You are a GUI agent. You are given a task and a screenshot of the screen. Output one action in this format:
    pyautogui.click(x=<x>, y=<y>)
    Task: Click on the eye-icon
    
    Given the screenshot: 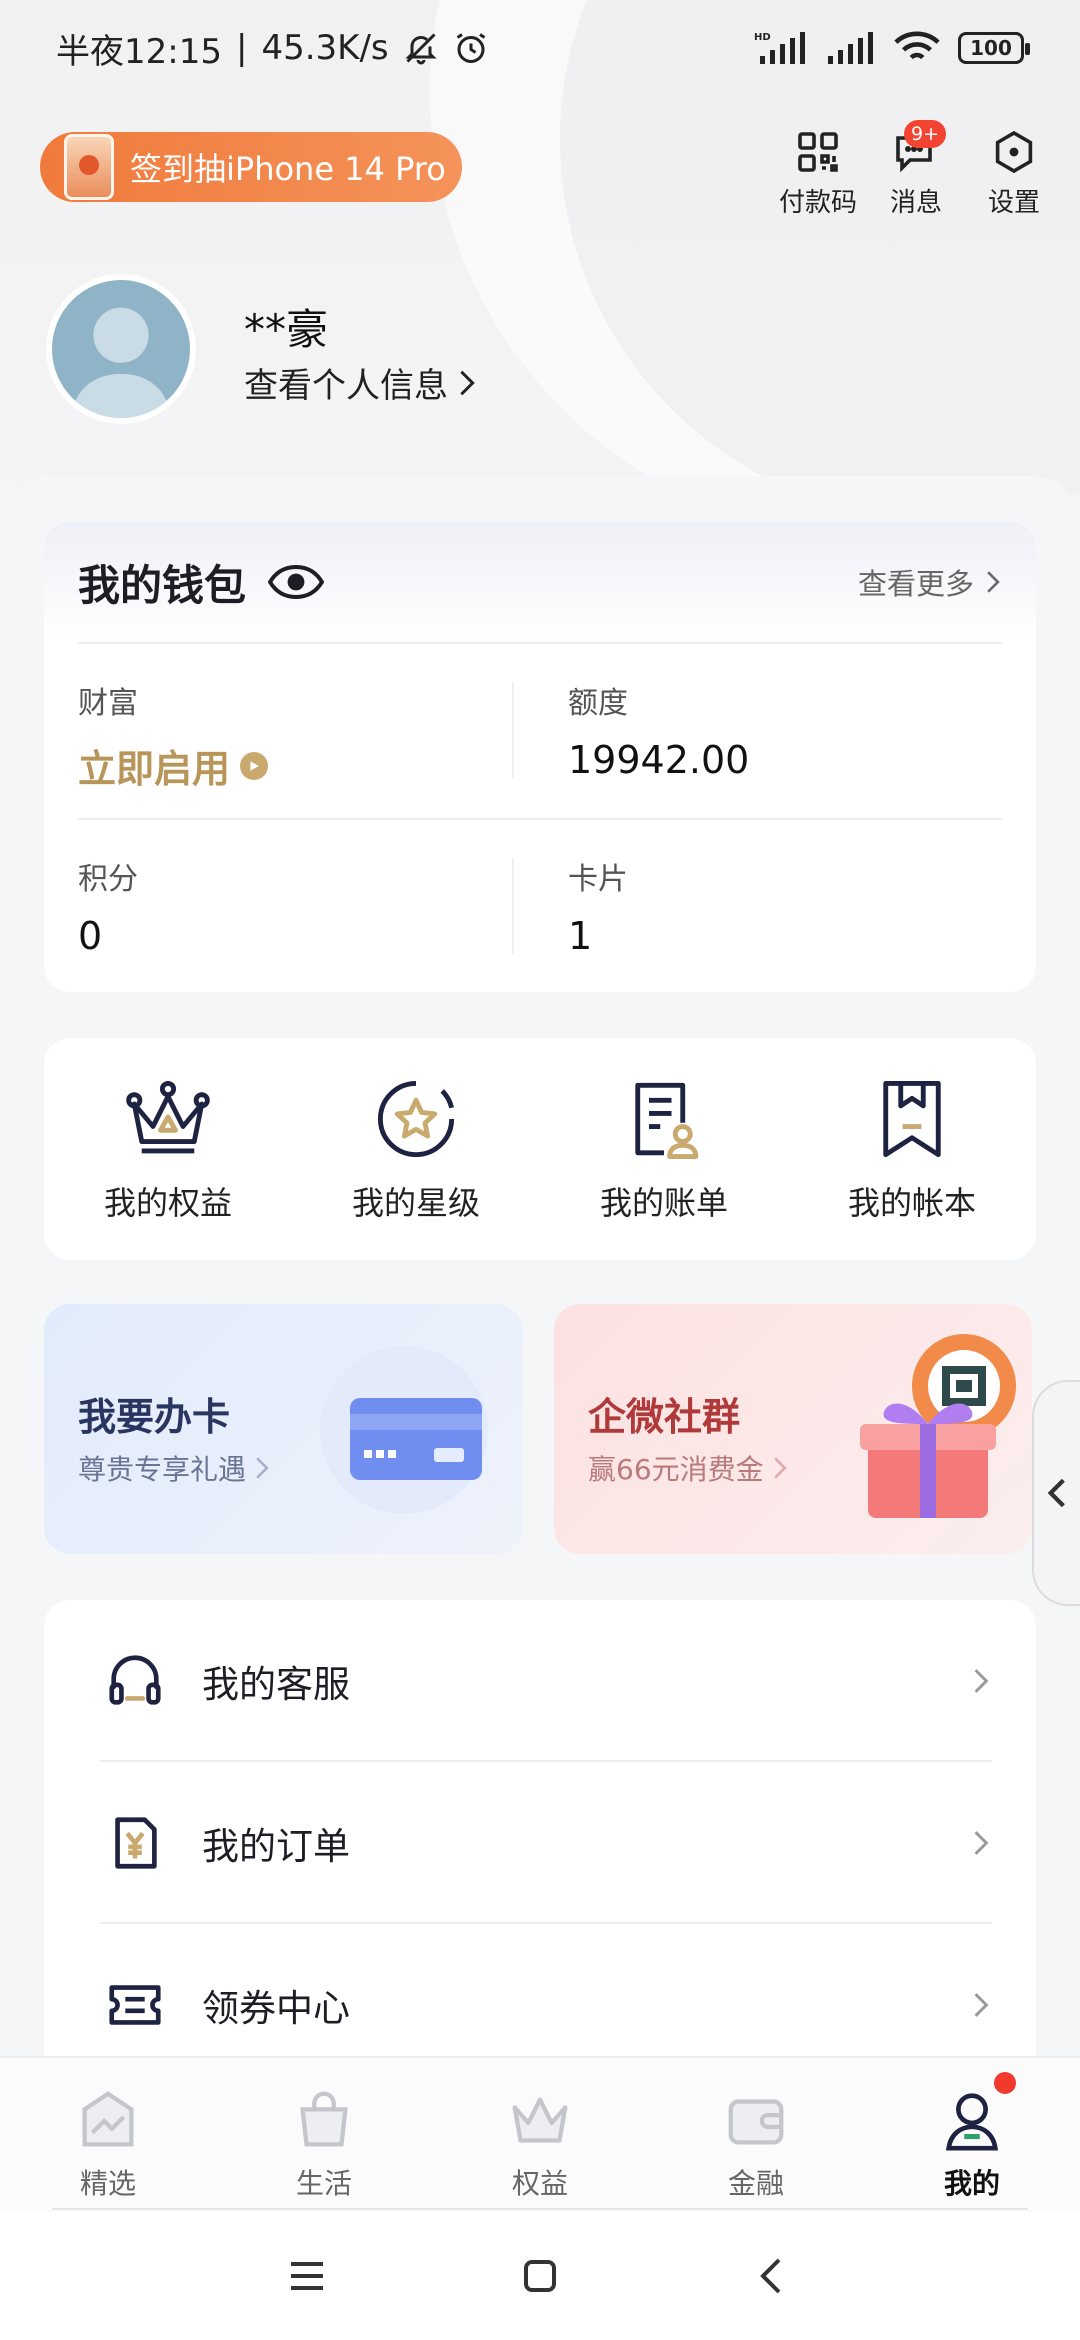 What is the action you would take?
    pyautogui.click(x=296, y=582)
    